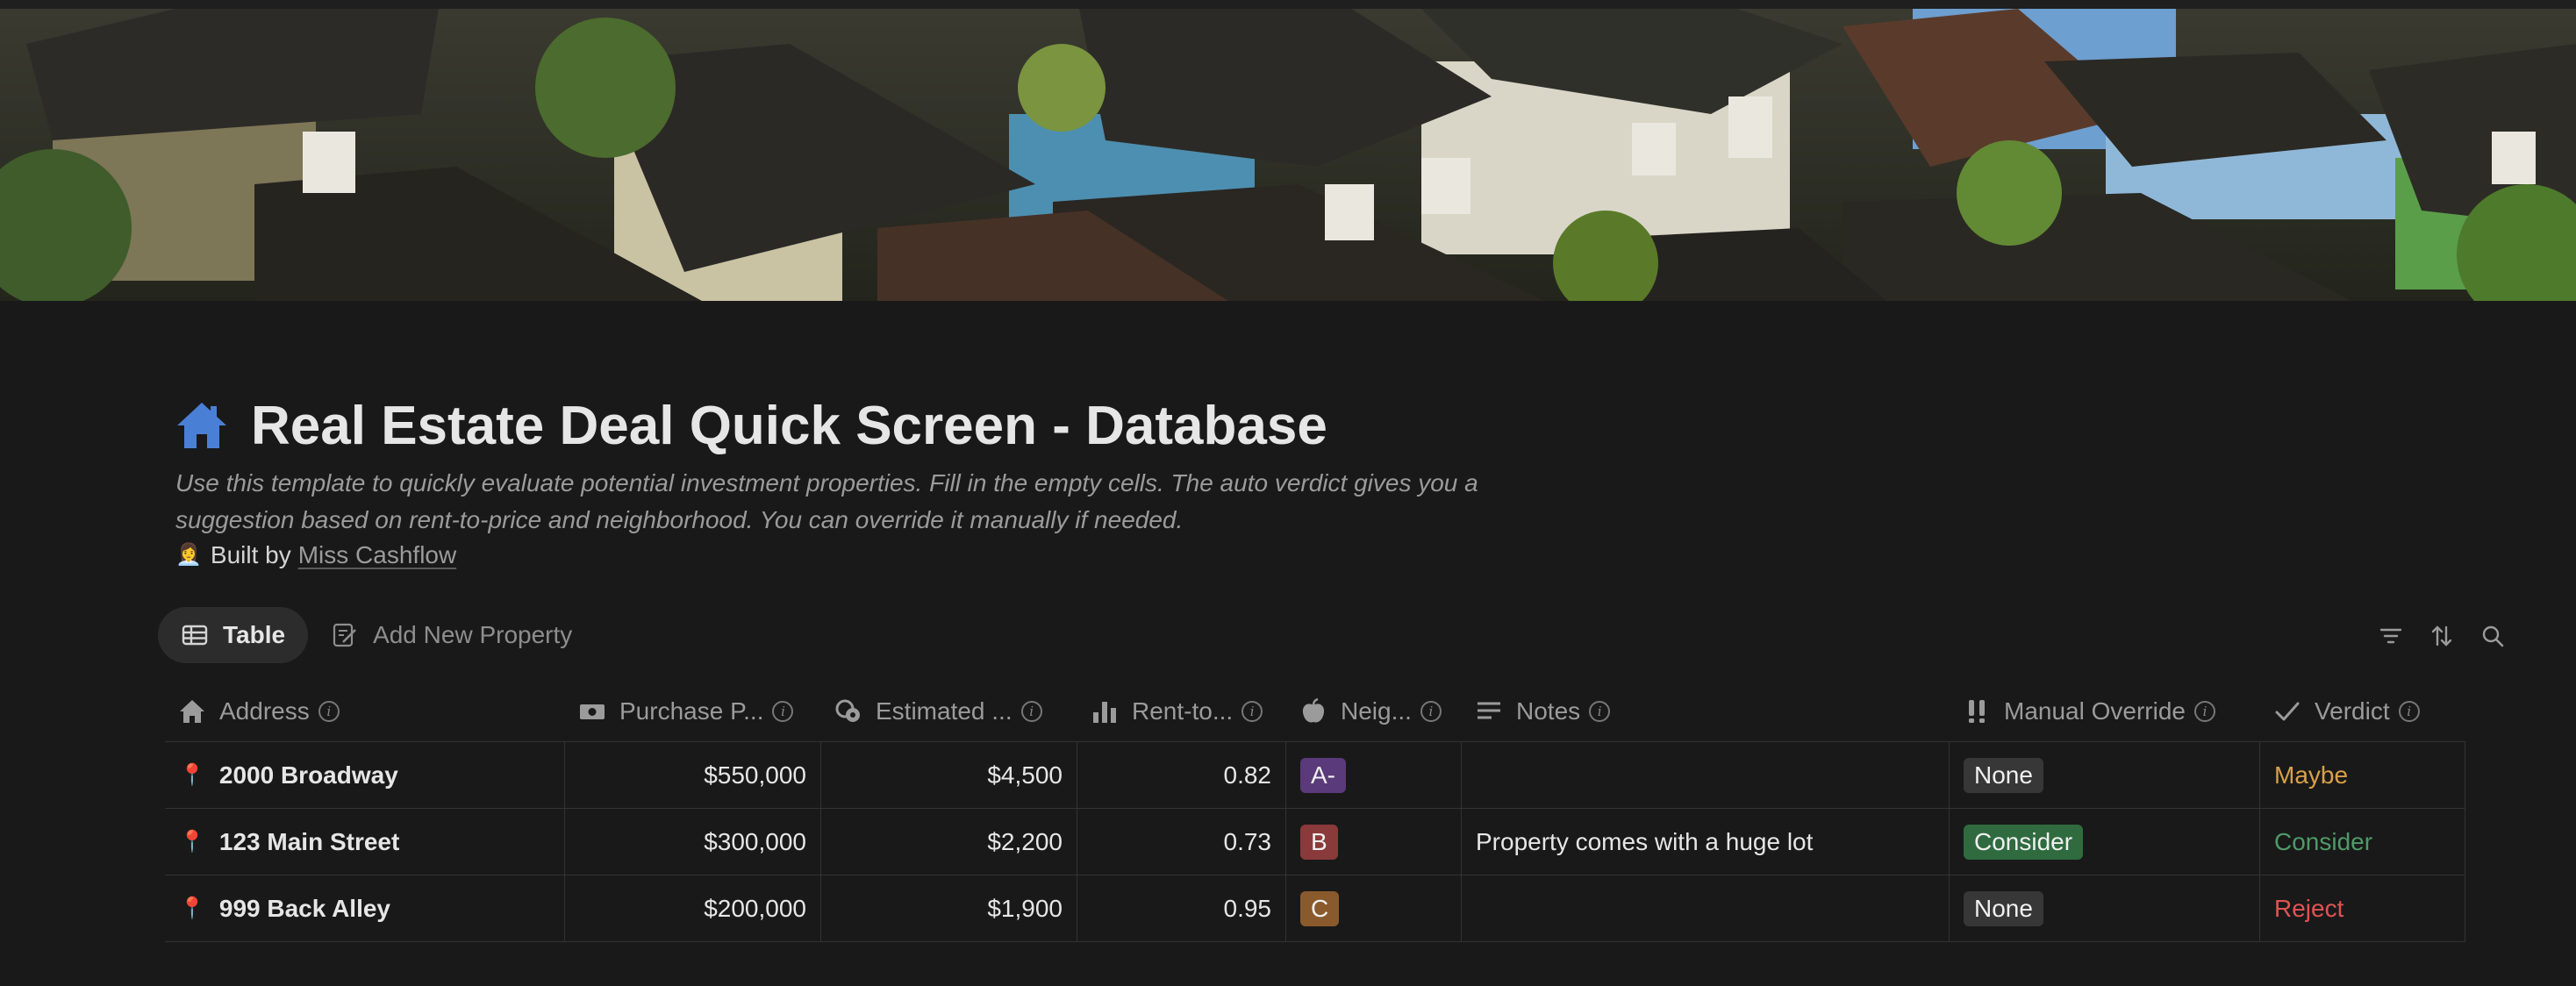  I want to click on sort-icon, so click(2442, 636).